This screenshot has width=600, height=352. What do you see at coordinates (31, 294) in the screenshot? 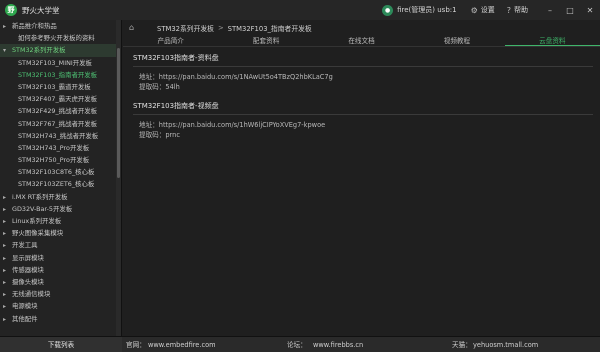
I see `sidebar-item-label: 无线通信模块` at bounding box center [31, 294].